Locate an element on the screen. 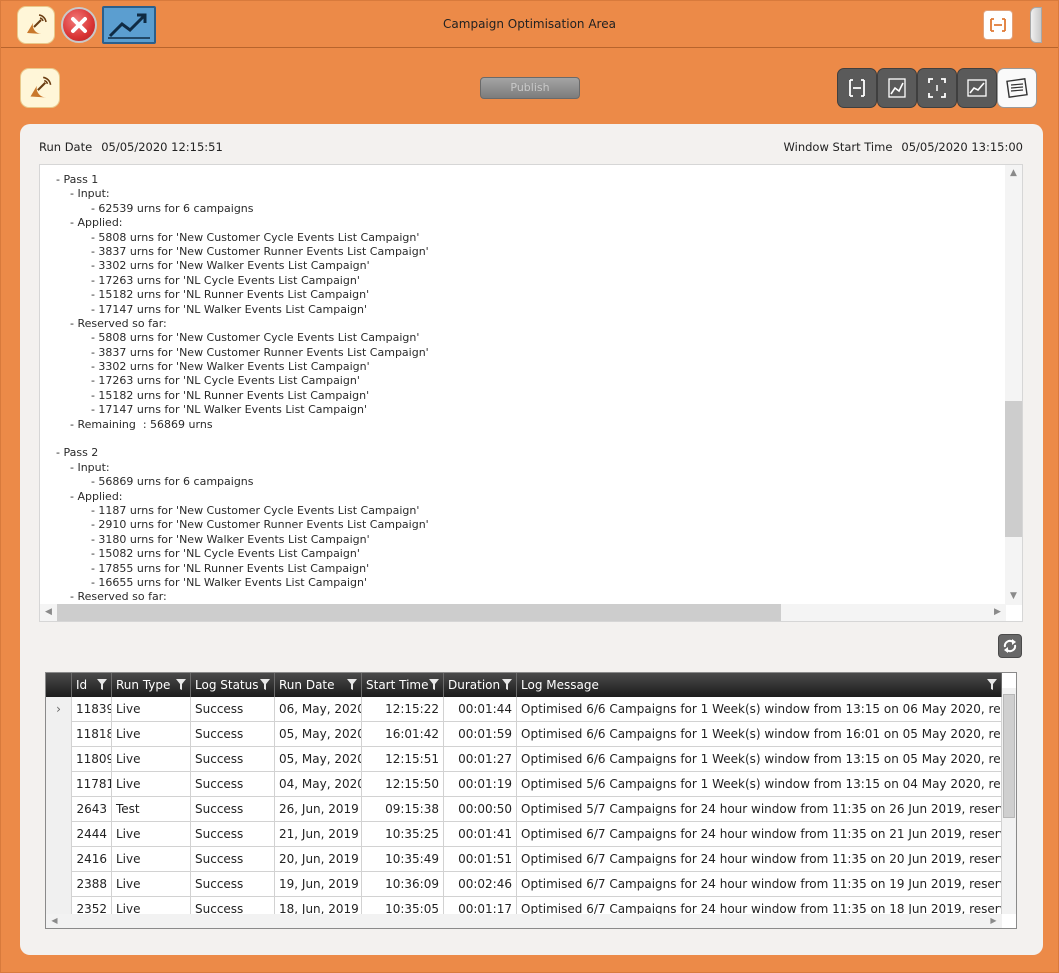  scroll-down-icon: ▼ is located at coordinates (1013, 596).